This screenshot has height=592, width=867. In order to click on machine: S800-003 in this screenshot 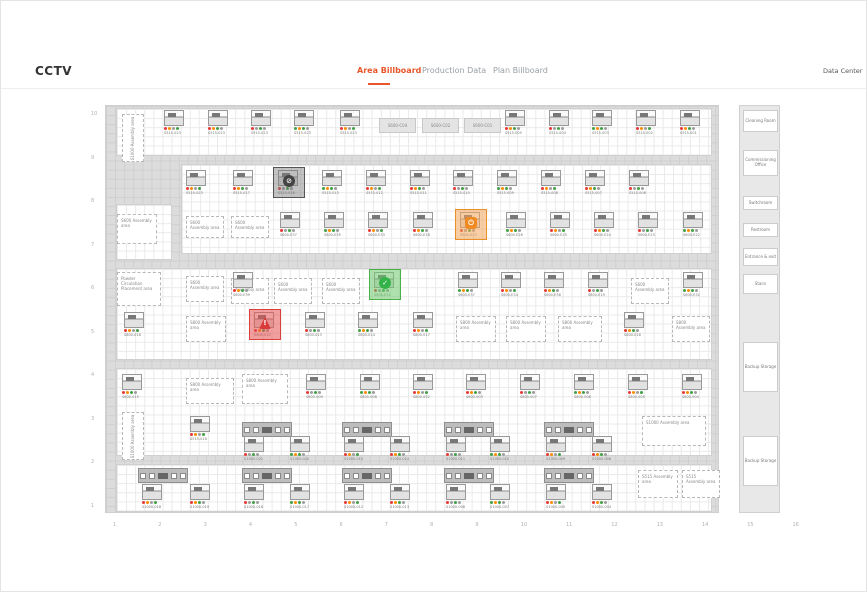, I will do `click(478, 386)`.